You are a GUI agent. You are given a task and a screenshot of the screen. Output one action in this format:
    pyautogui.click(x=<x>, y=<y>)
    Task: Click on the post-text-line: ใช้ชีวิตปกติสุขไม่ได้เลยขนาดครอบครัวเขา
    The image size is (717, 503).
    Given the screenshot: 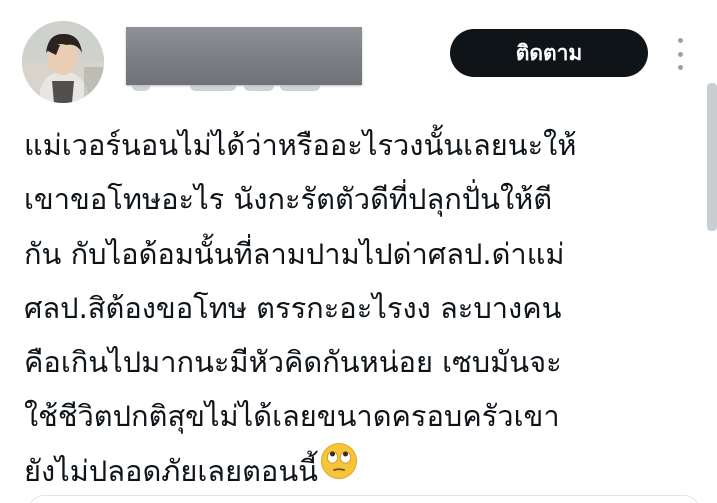 What is the action you would take?
    pyautogui.click(x=292, y=416)
    